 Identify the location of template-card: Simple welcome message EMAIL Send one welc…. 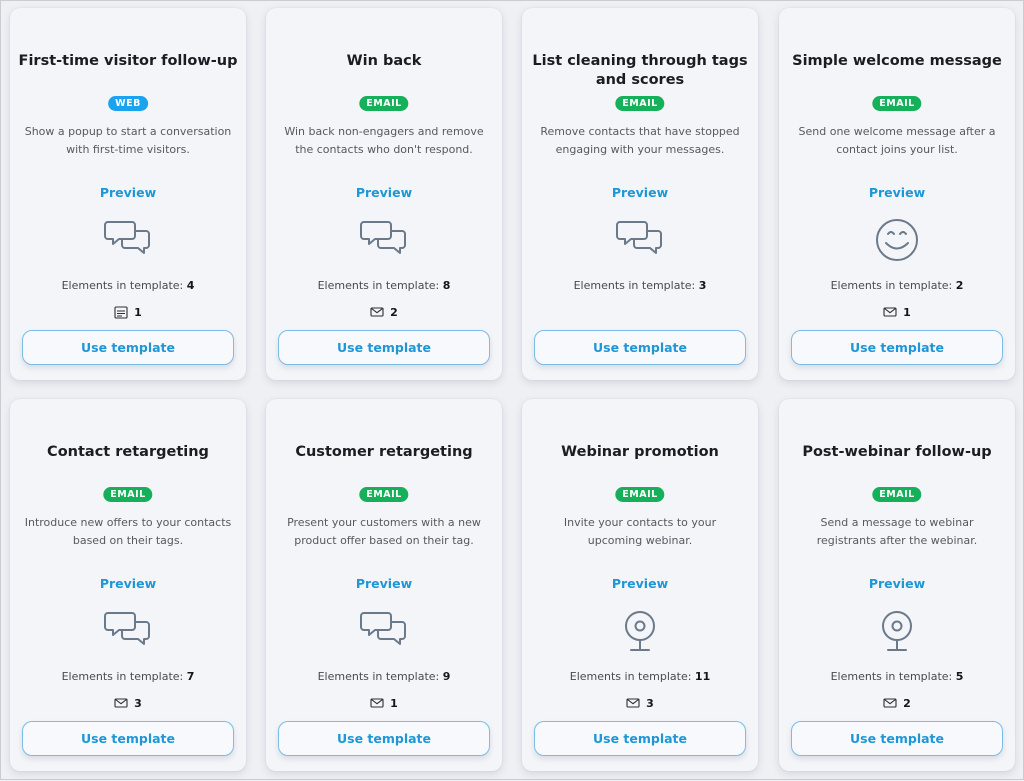
(897, 194).